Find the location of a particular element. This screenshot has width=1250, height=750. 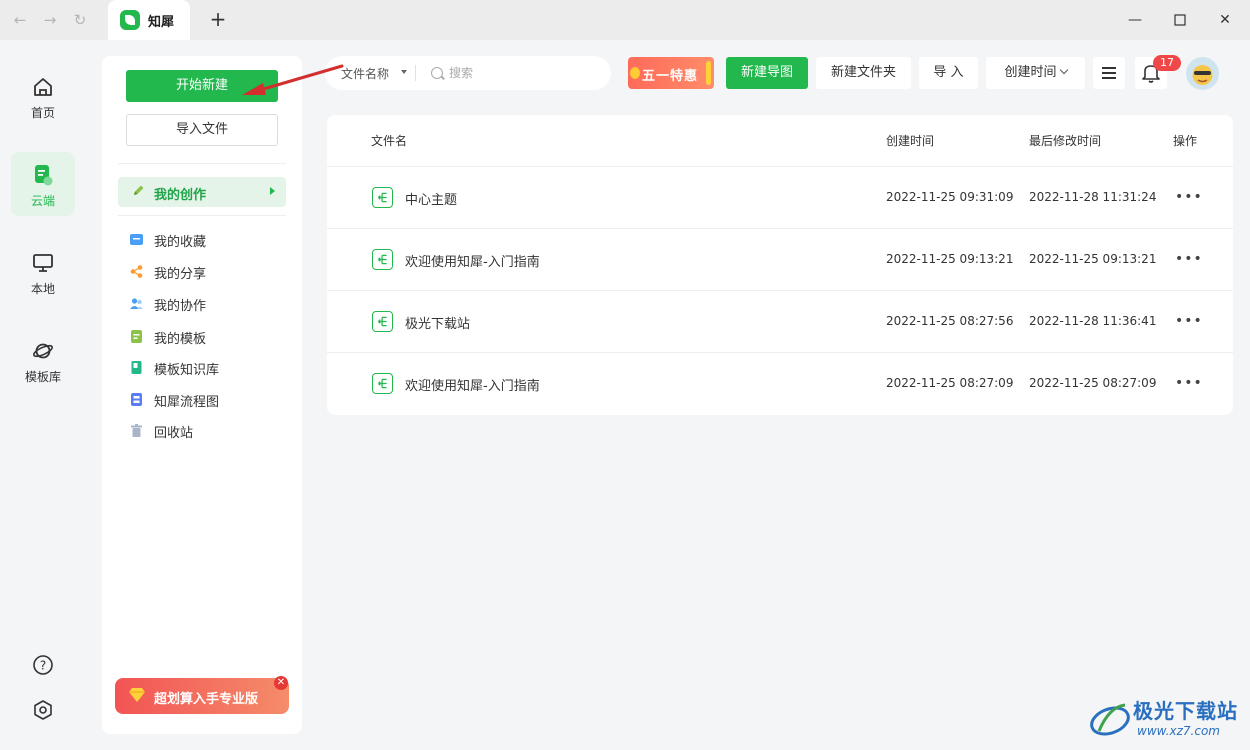

expand-arrow-icon is located at coordinates (272, 191).